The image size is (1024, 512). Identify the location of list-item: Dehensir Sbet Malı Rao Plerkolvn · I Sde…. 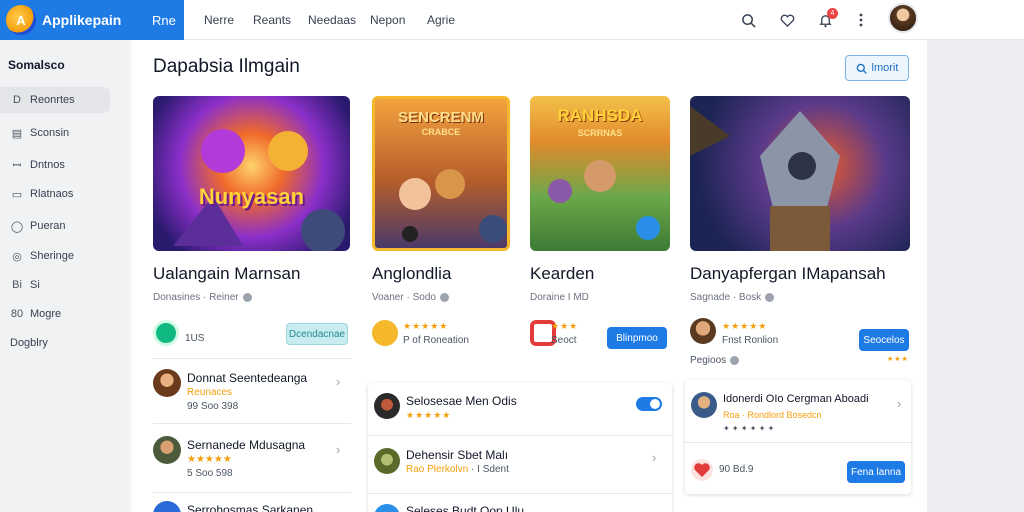
(520, 464).